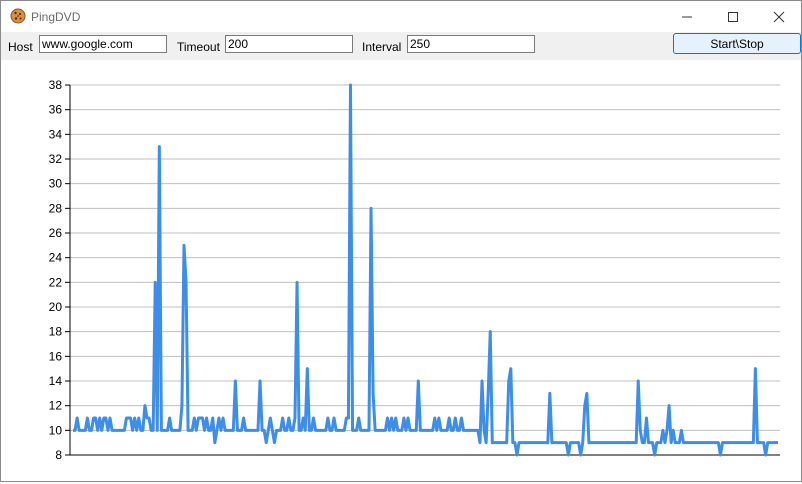 This screenshot has width=802, height=484. I want to click on interval-label: Interval, so click(382, 47).